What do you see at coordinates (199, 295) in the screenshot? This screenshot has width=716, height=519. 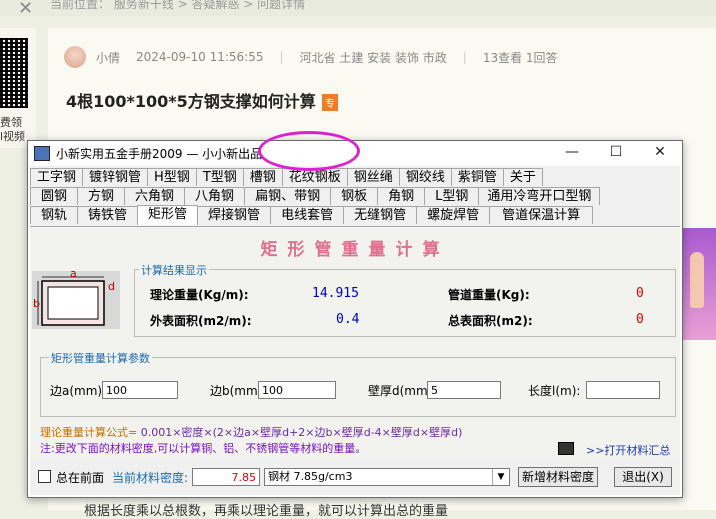 I see `theoretical-weight-label: 理论重量(Kg/m):` at bounding box center [199, 295].